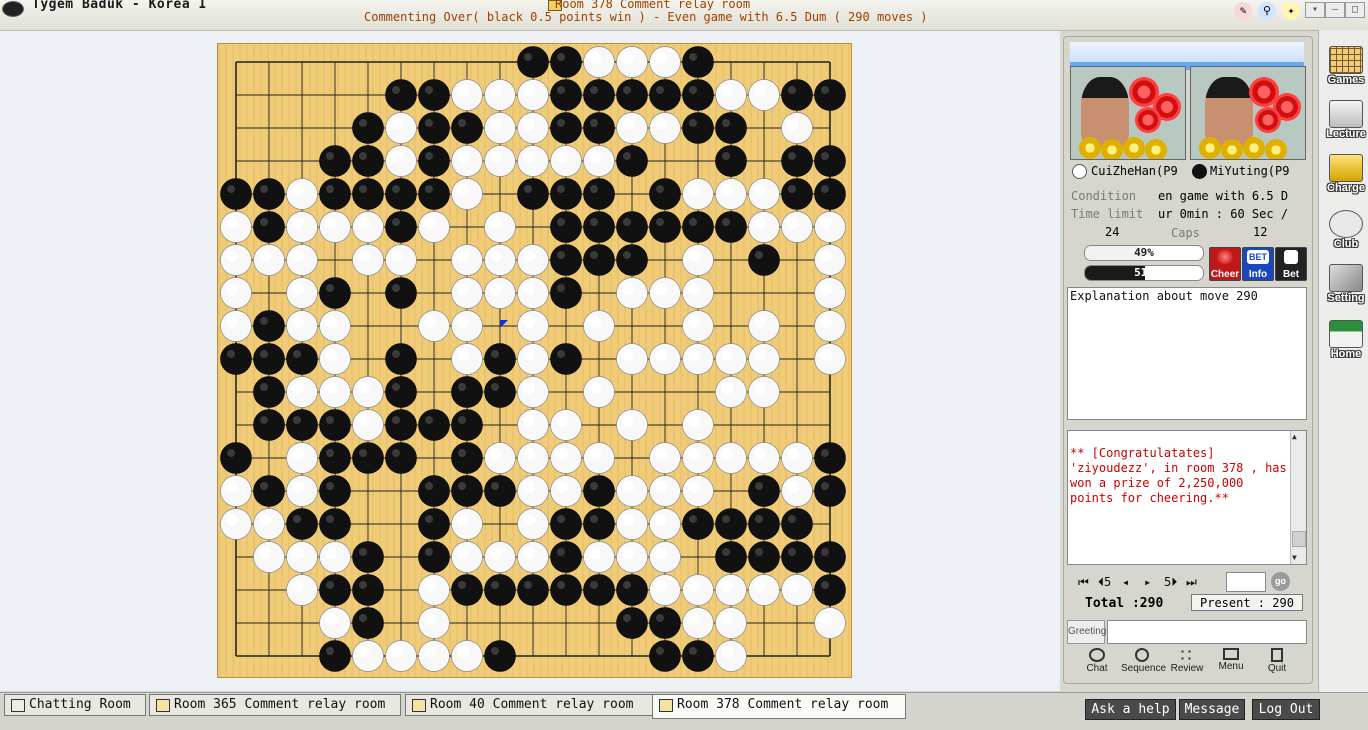 The image size is (1368, 730). Describe the element at coordinates (1346, 284) in the screenshot. I see `setting-button: Setting` at that location.